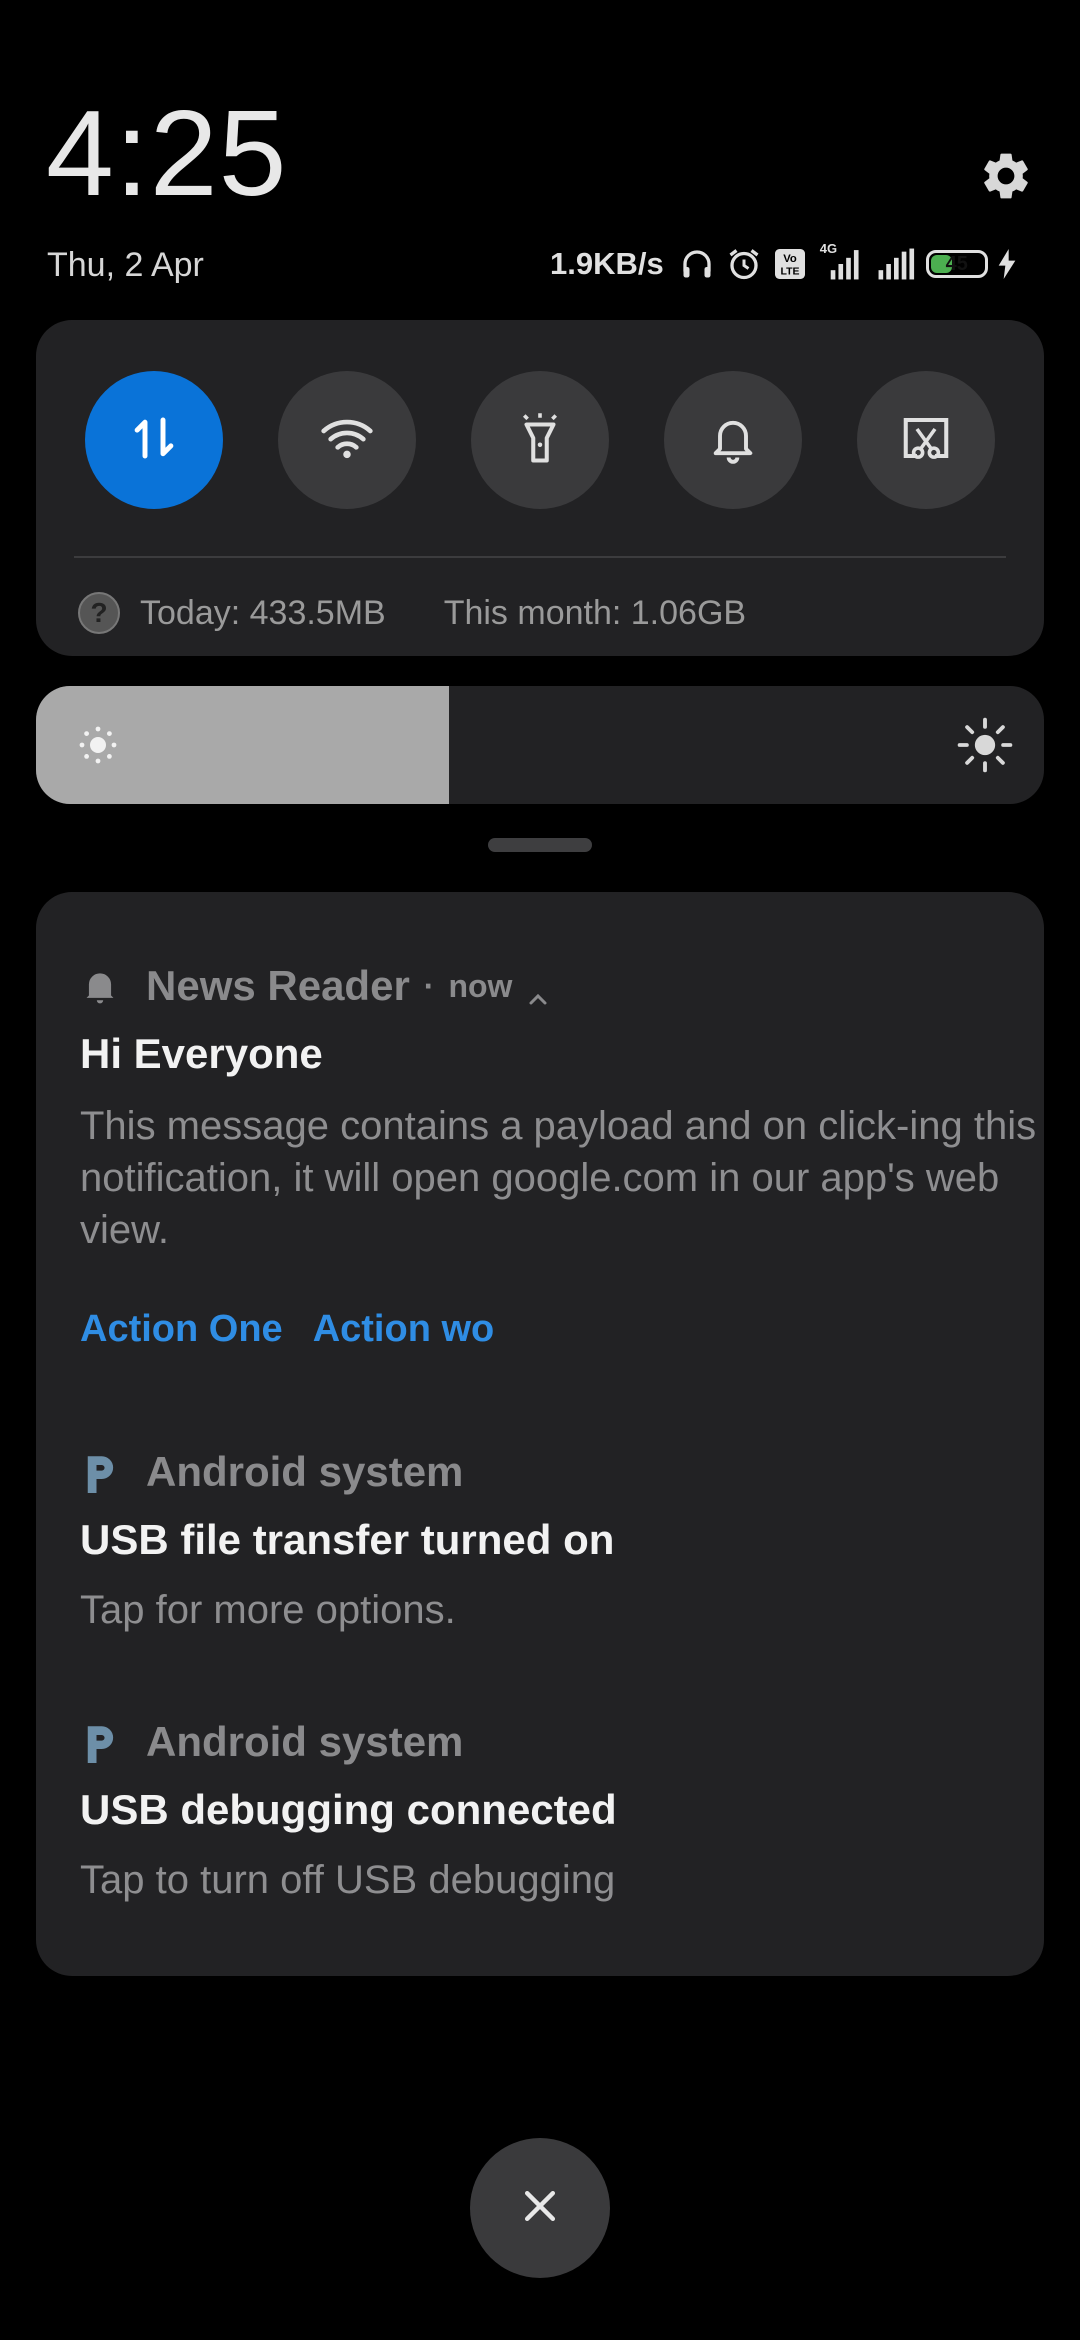 The image size is (1080, 2340). What do you see at coordinates (125, 265) in the screenshot?
I see `date: Thu, 2 Apr` at bounding box center [125, 265].